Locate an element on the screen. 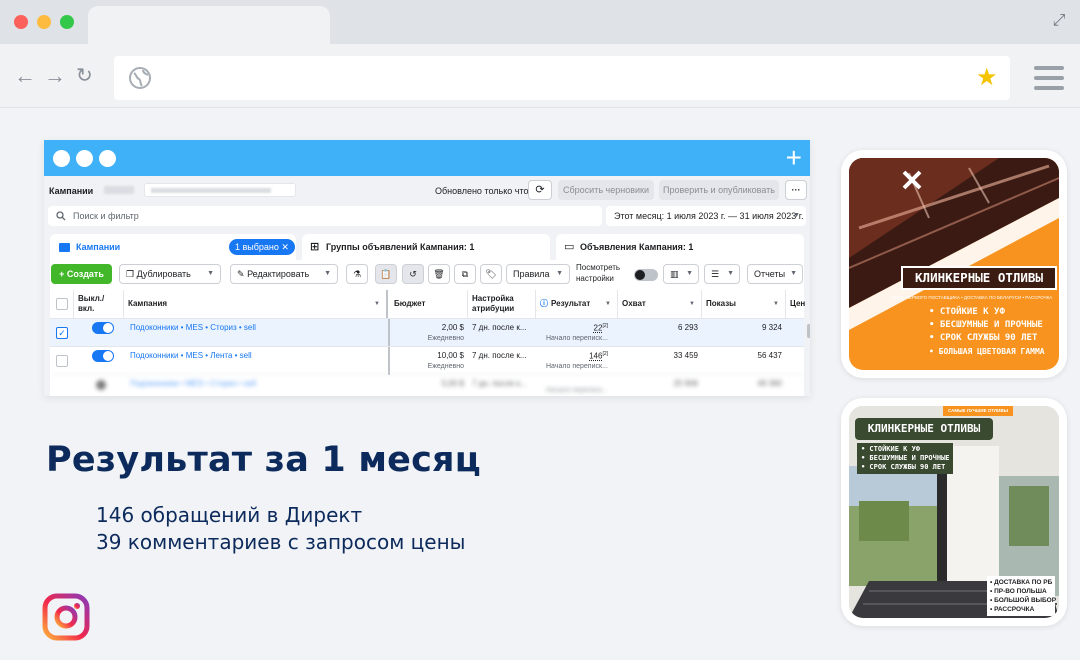 This screenshot has width=1080, height=660. reload-icon: ↻ is located at coordinates (84, 76).